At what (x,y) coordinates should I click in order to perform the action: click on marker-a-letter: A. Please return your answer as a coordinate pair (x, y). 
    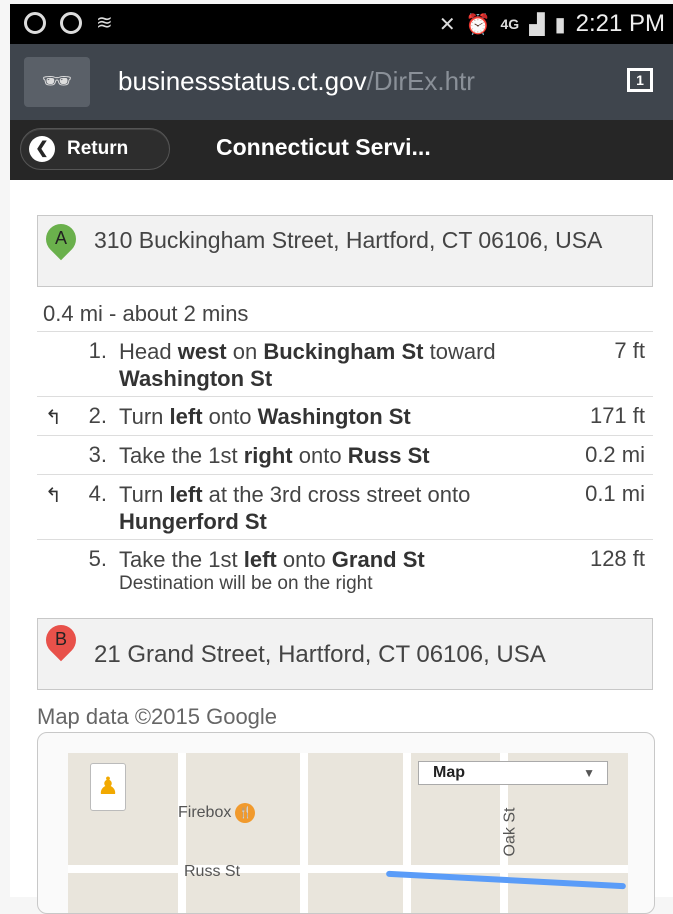
    Looking at the image, I should click on (60, 238).